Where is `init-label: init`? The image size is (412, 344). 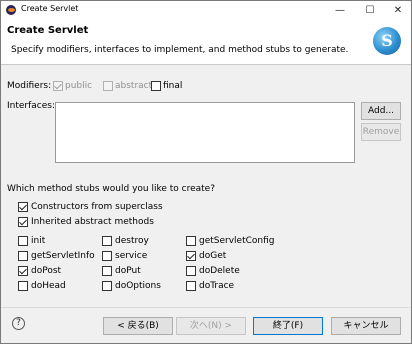
init-label: init is located at coordinates (38, 241).